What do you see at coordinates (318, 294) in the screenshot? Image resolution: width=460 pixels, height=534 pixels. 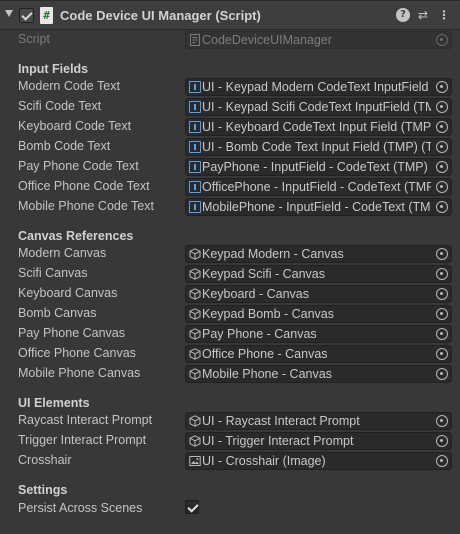 I see `keyboard-canvas-field: Keyboard - Canvas` at bounding box center [318, 294].